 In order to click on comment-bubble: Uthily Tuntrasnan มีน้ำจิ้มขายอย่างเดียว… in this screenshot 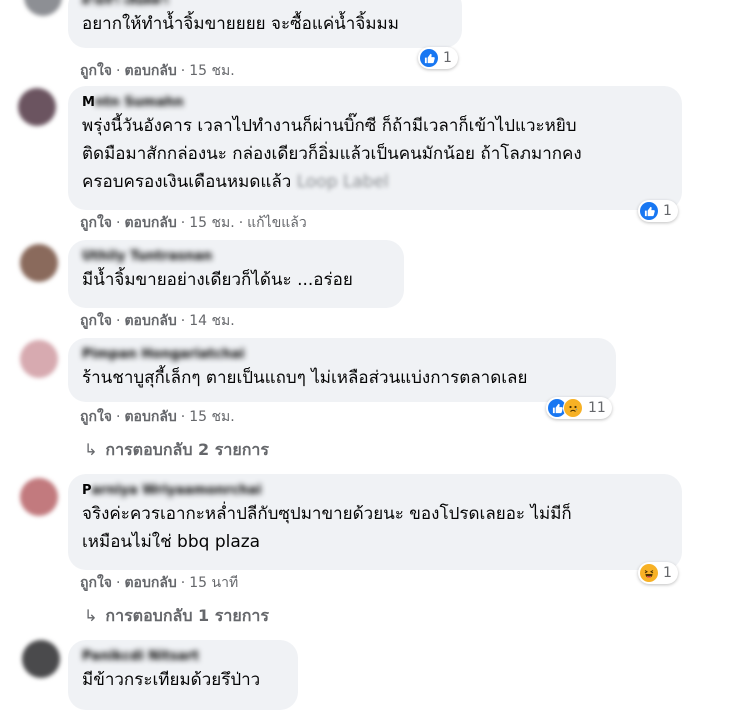, I will do `click(236, 274)`.